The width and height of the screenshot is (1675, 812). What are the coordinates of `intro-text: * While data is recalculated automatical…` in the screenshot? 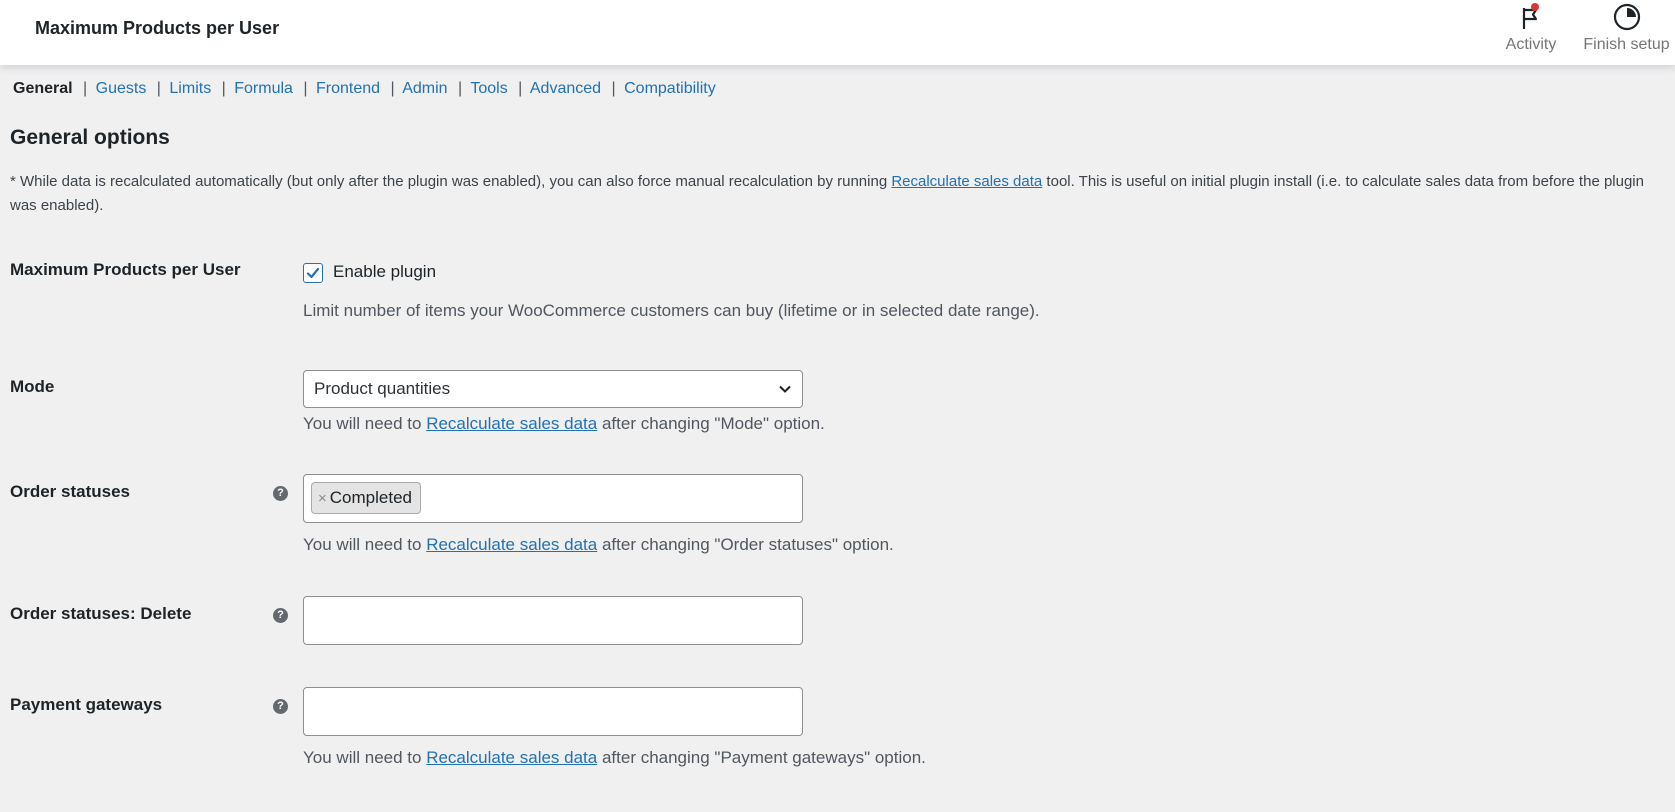 It's located at (451, 181).